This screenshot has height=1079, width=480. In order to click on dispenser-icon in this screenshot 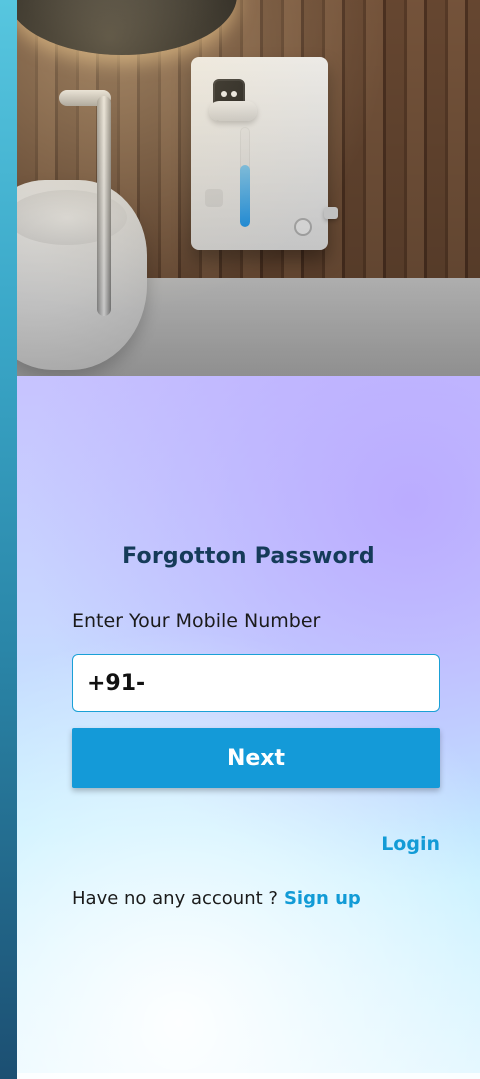, I will do `click(264, 153)`.